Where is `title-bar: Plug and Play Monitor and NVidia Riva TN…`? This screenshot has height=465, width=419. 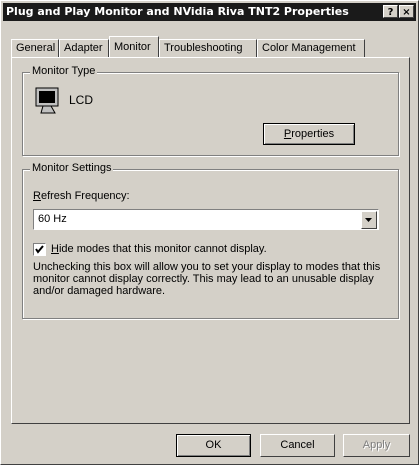
title-bar: Plug and Play Monitor and NVidia Riva TN… is located at coordinates (209, 12).